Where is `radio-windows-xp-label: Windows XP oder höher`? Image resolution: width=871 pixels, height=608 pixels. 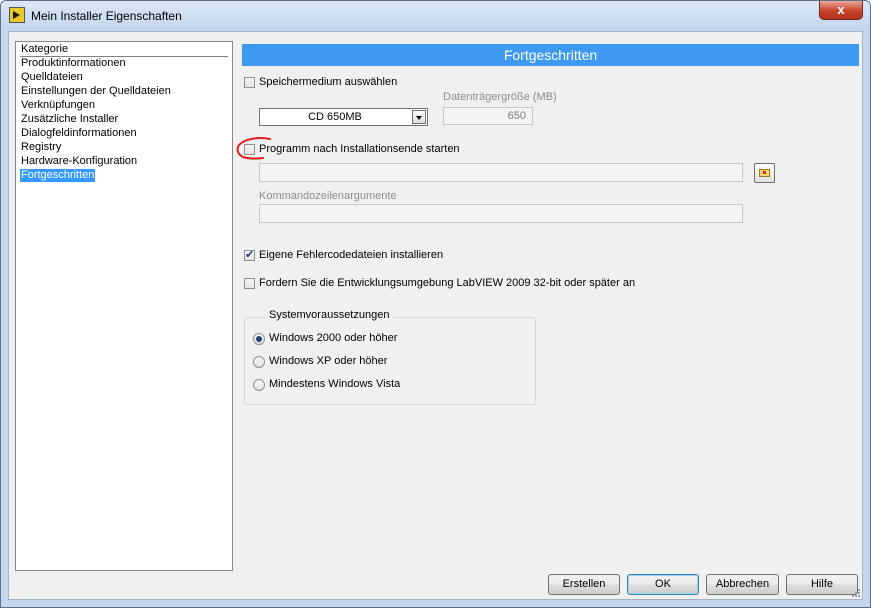
radio-windows-xp-label: Windows XP oder höher is located at coordinates (328, 361).